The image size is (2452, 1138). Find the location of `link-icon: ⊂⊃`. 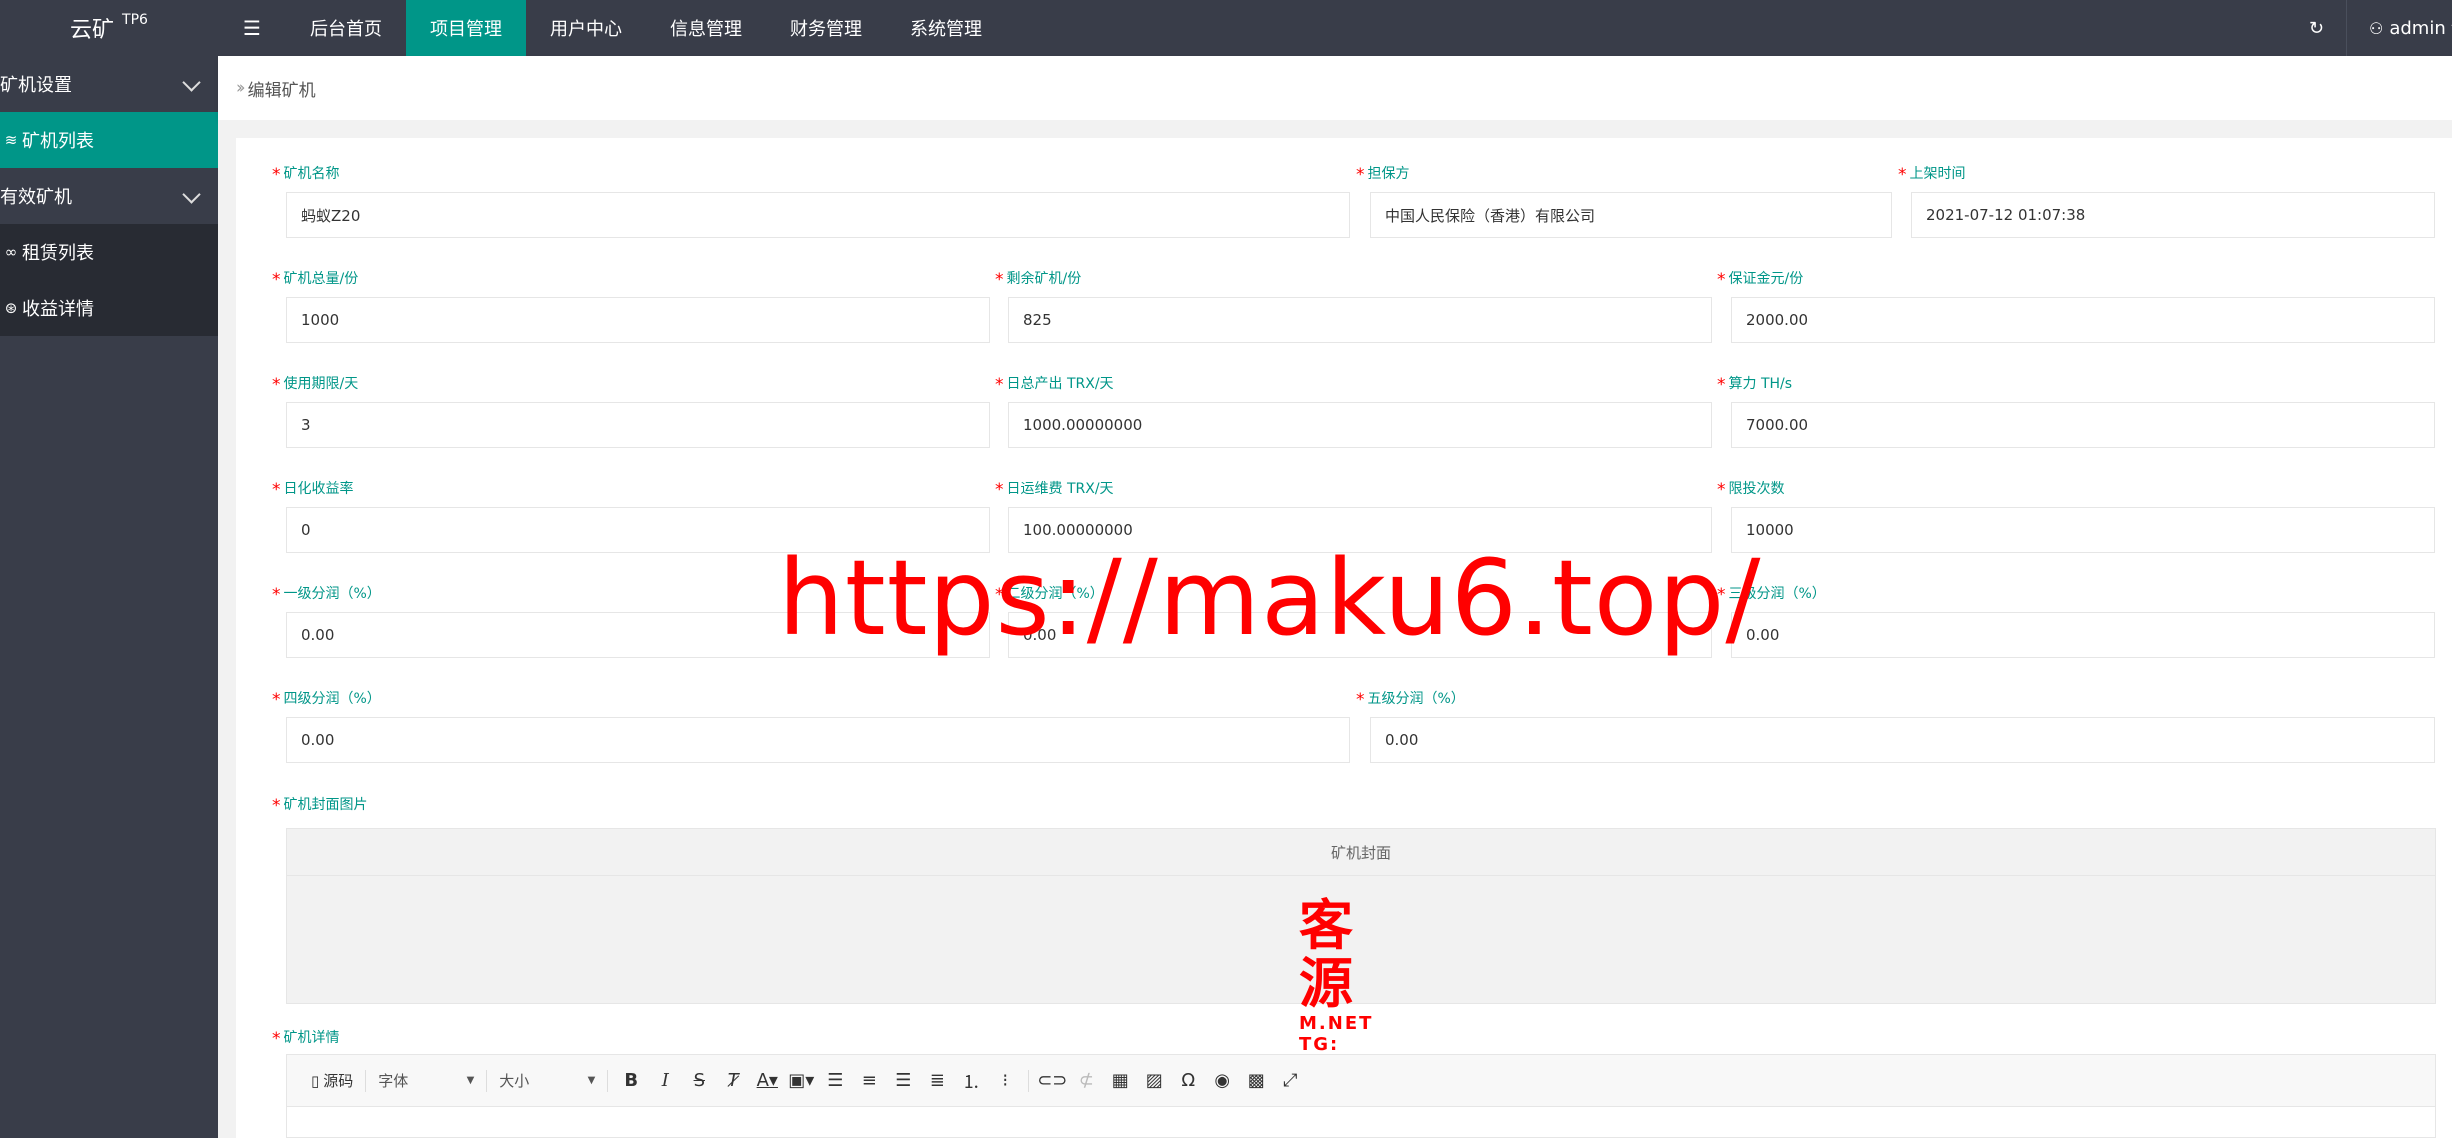

link-icon: ⊂⊃ is located at coordinates (1052, 1081).